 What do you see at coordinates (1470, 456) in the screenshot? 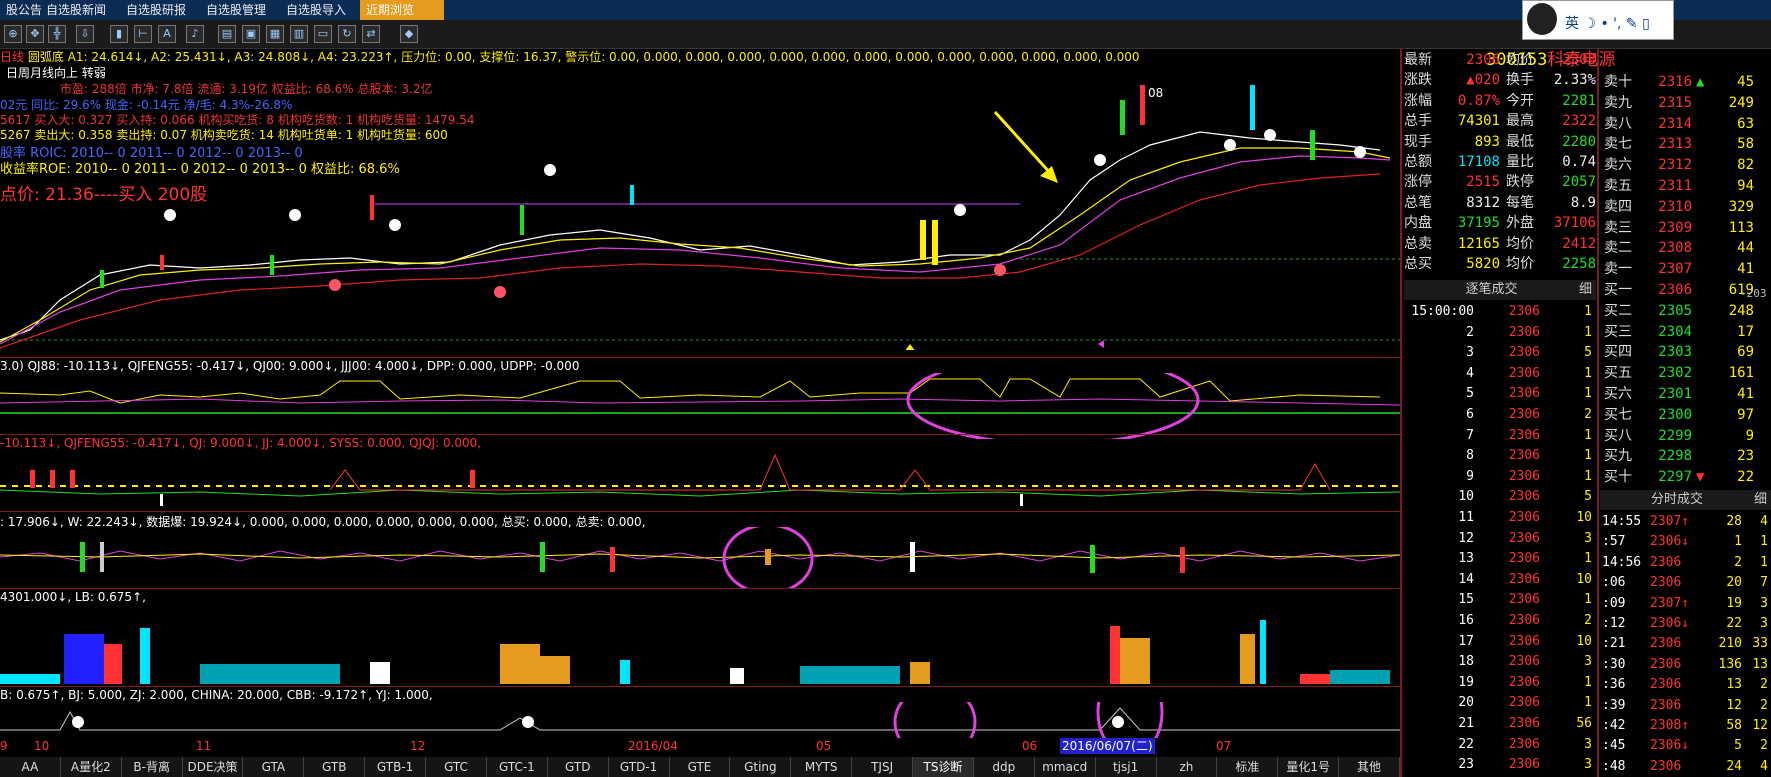
I see `tick-time: 8` at bounding box center [1470, 456].